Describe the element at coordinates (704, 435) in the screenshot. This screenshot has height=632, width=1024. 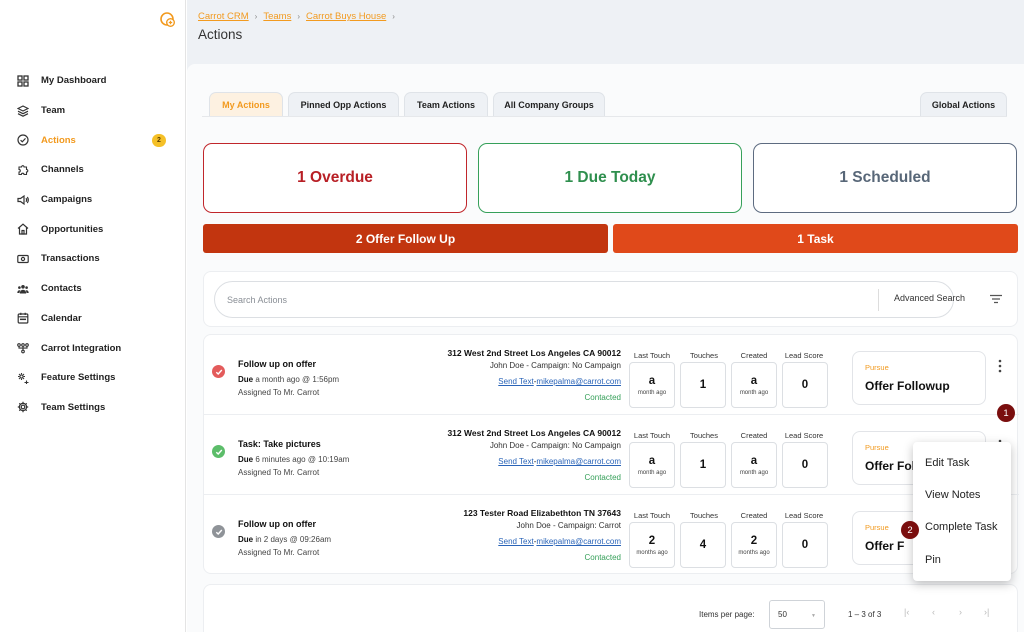
I see `touches-label: Touches` at that location.